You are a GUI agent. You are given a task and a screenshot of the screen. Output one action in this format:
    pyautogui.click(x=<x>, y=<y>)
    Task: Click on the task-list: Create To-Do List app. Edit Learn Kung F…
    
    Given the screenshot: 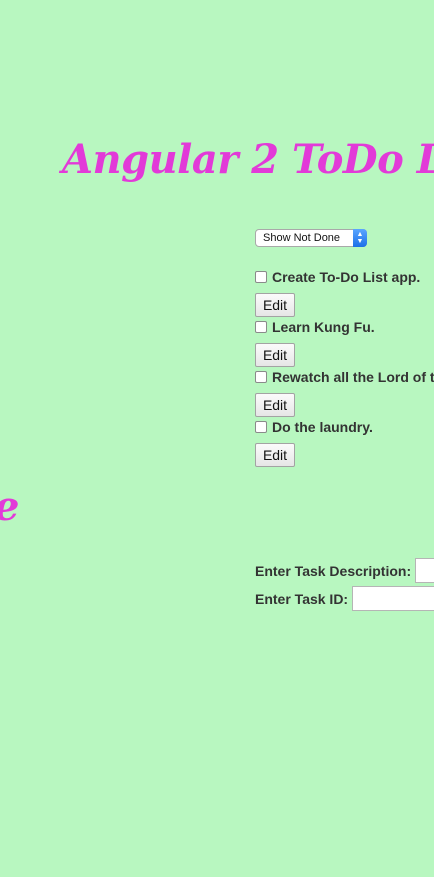 What is the action you would take?
    pyautogui.click(x=344, y=366)
    